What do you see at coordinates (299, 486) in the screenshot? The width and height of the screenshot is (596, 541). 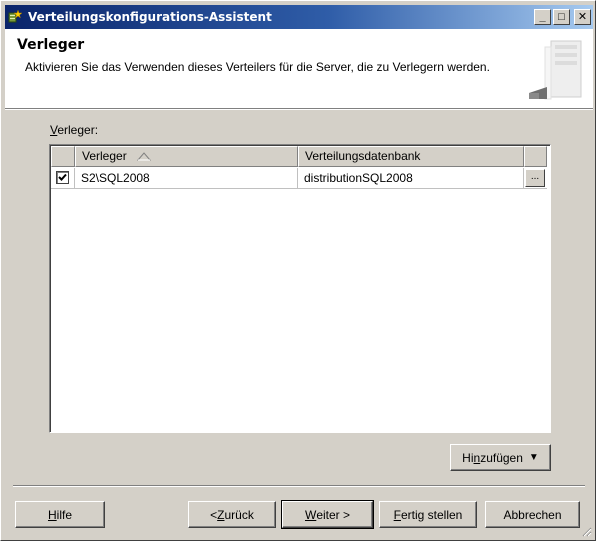 I see `footer-divider` at bounding box center [299, 486].